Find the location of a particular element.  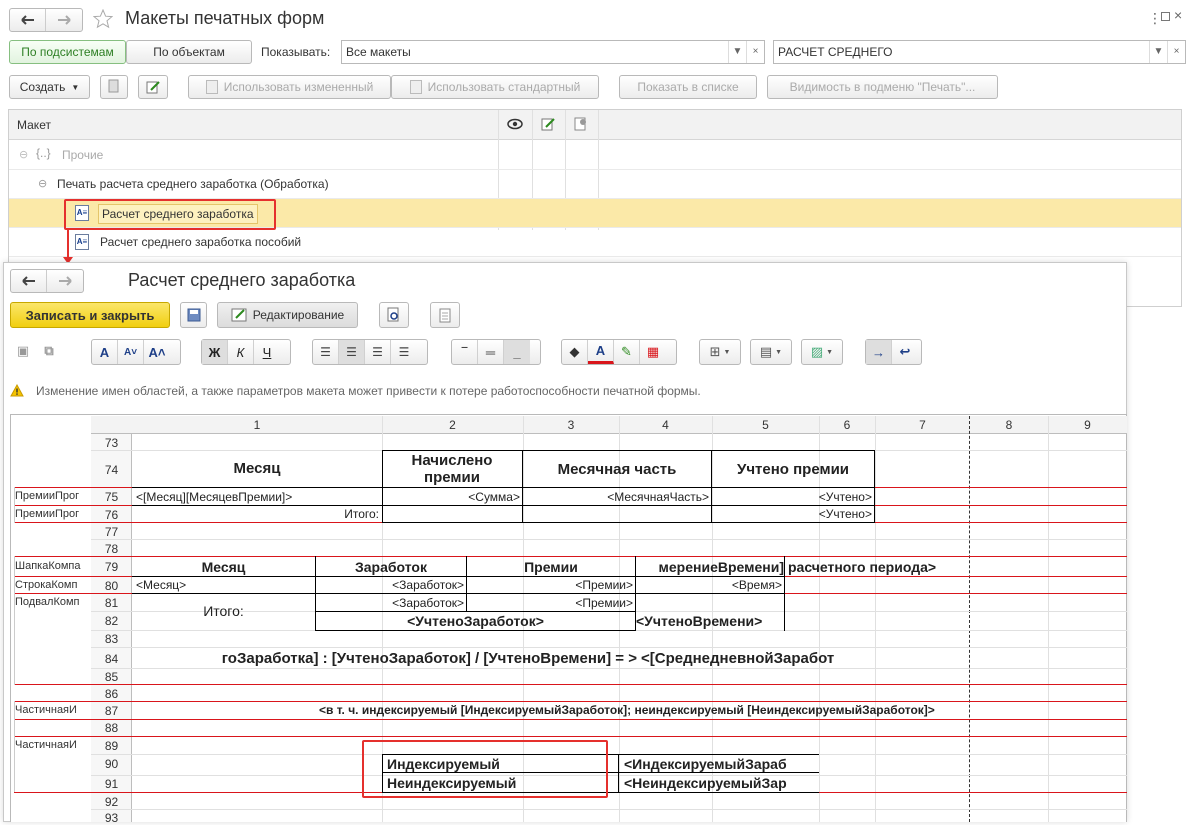

bold-icon: Ж is located at coordinates (215, 352).